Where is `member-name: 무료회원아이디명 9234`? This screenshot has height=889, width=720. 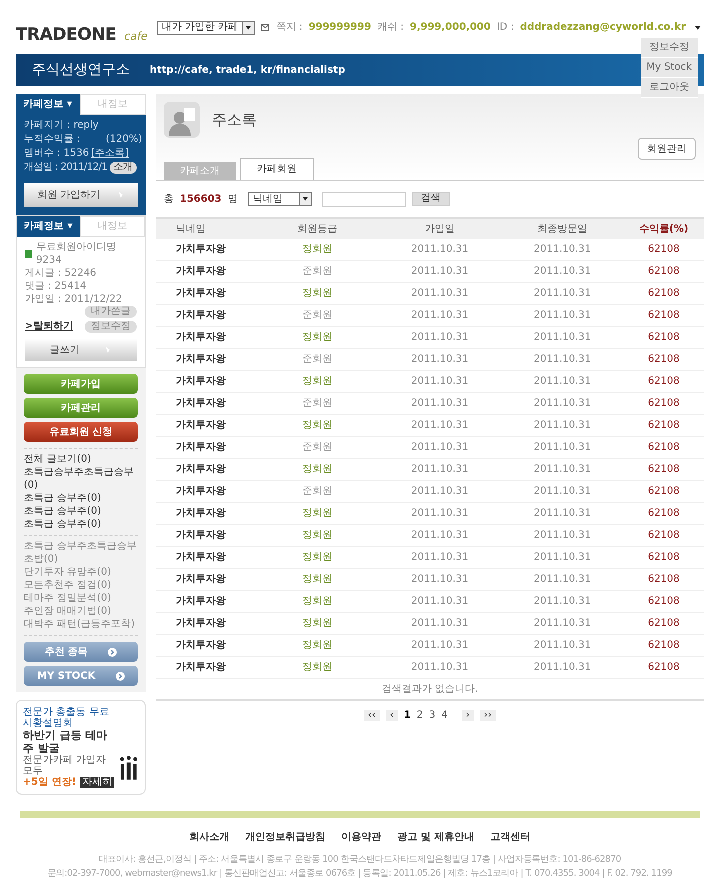 member-name: 무료회원아이디명 9234 is located at coordinates (77, 254).